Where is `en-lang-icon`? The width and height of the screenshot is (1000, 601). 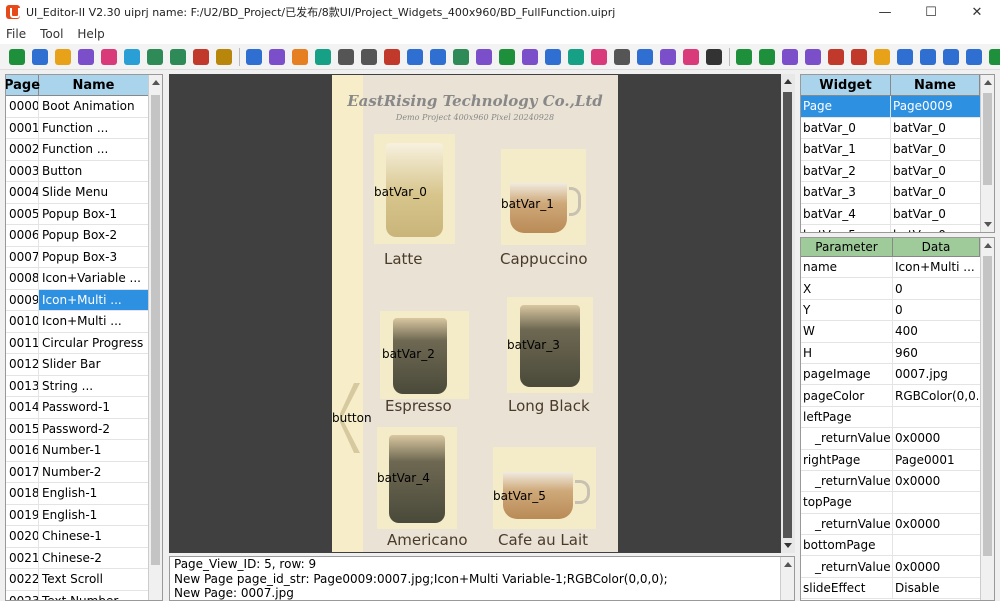 en-lang-icon is located at coordinates (178, 56).